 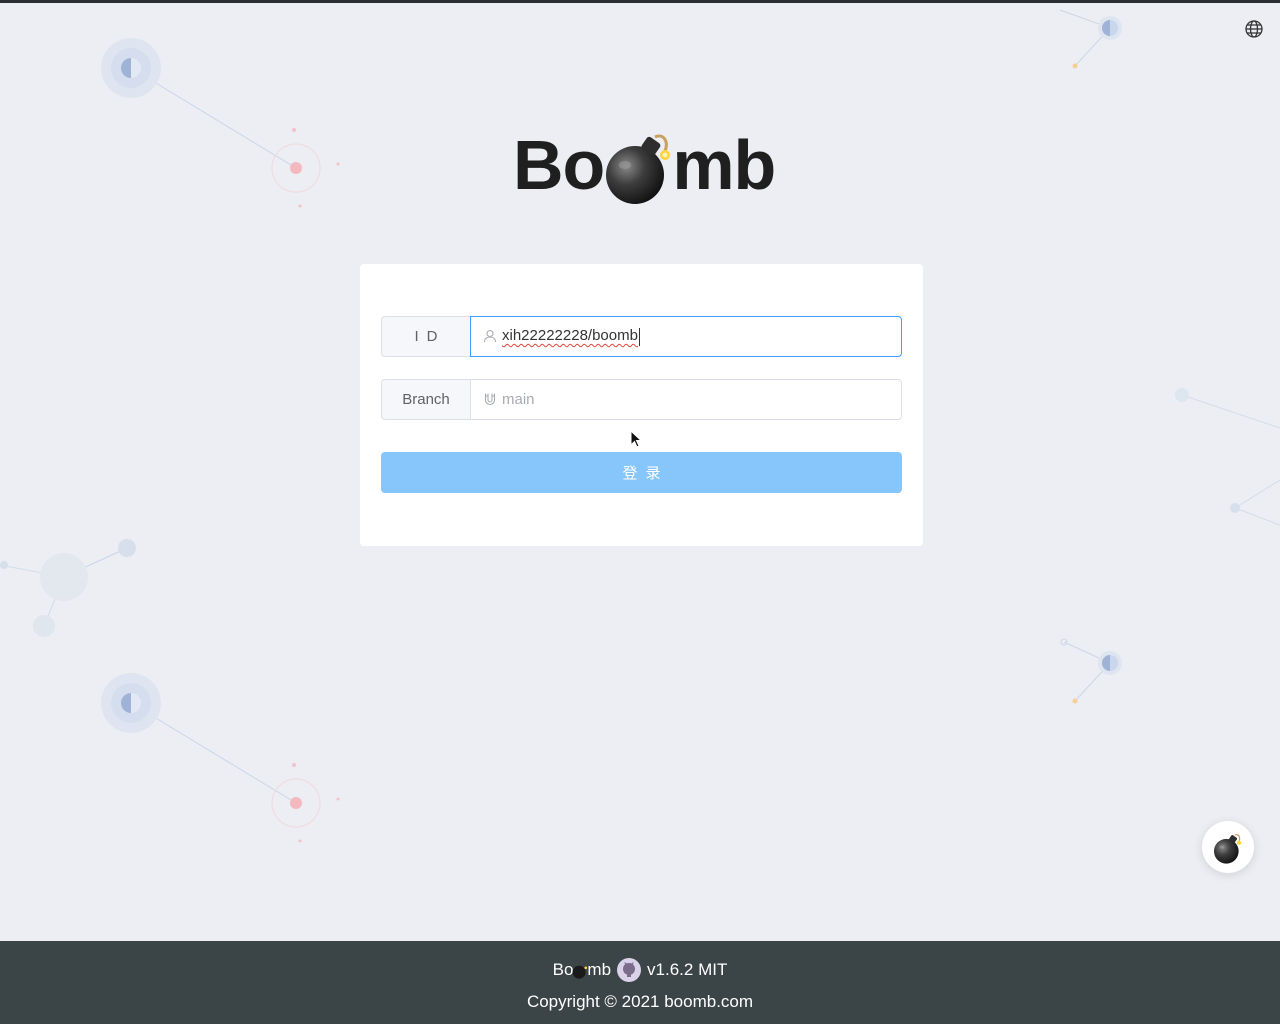 I want to click on app-logo: Bo mb, so click(x=644, y=165).